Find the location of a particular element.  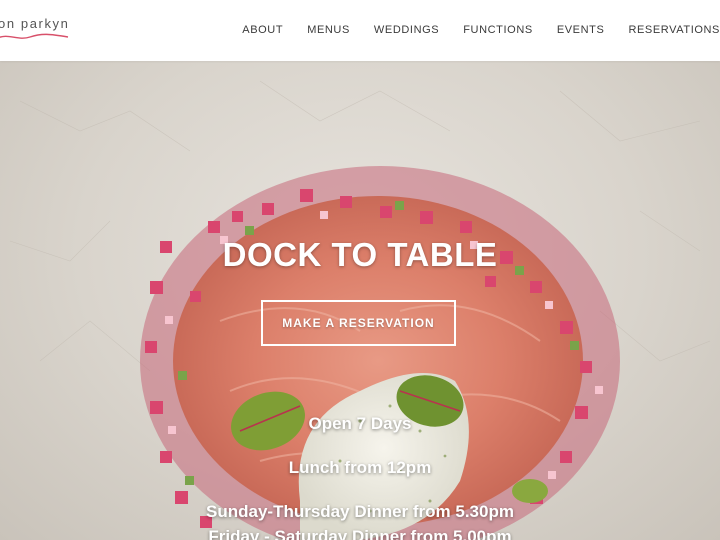

logo: on parkyn is located at coordinates (37, 31).